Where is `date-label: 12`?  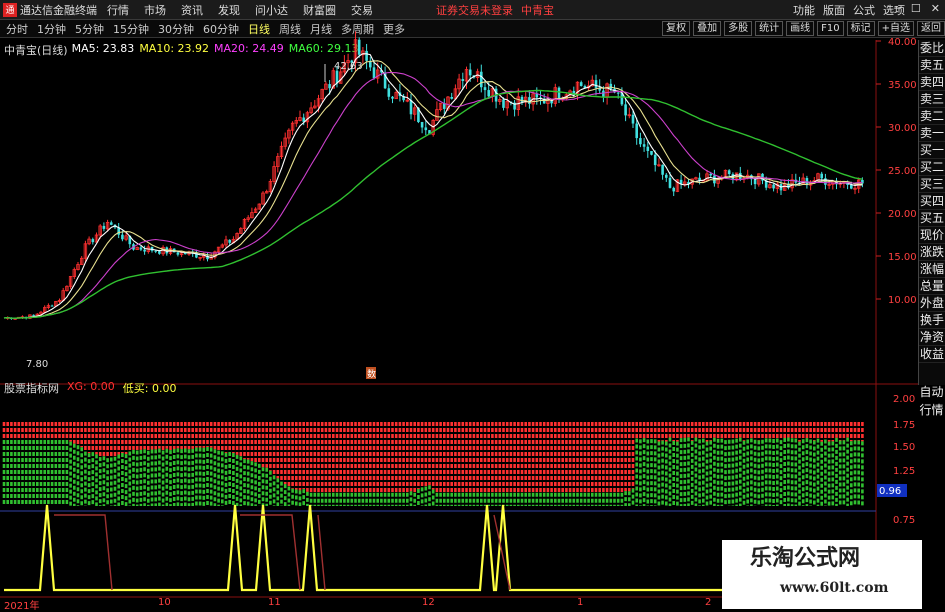 date-label: 12 is located at coordinates (428, 602).